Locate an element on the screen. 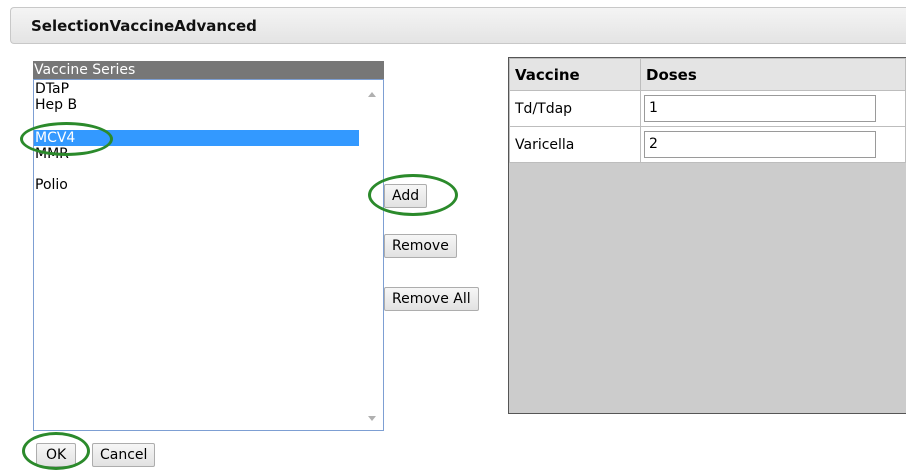  list-item-dtap: DTaP is located at coordinates (196, 89).